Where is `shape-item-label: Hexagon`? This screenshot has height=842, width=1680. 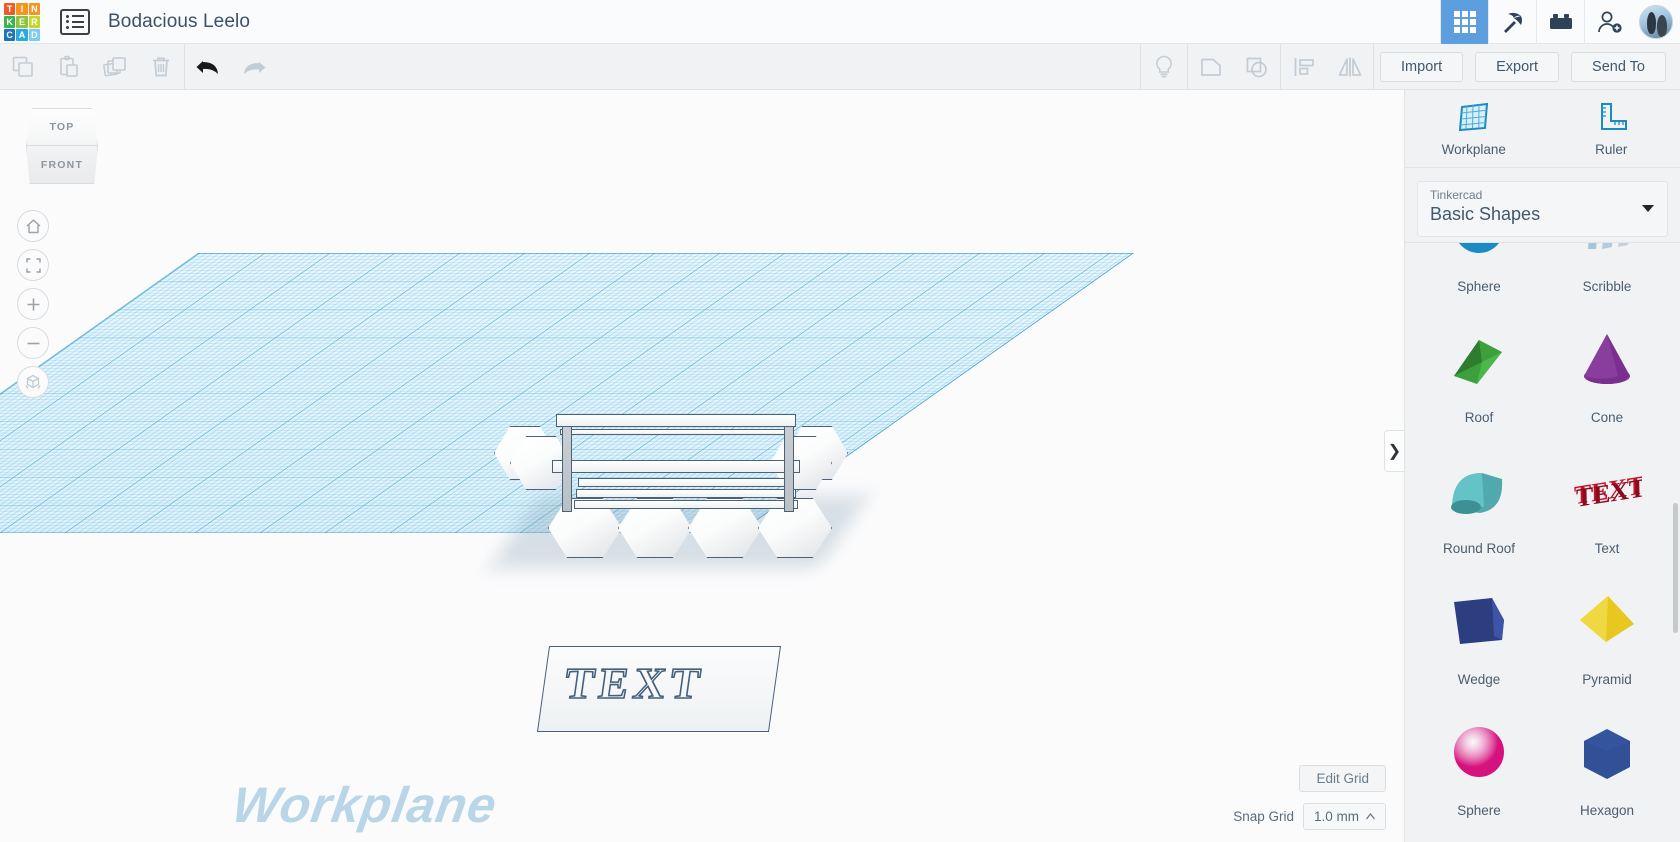
shape-item-label: Hexagon is located at coordinates (1607, 810).